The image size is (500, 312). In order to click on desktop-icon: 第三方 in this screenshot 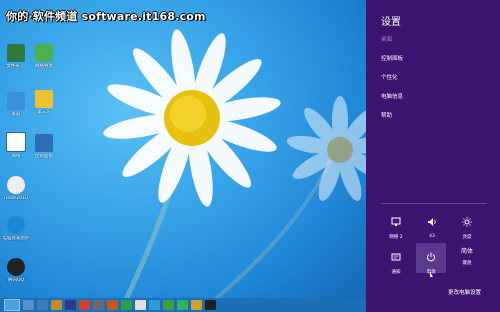, I will do `click(44, 102)`.